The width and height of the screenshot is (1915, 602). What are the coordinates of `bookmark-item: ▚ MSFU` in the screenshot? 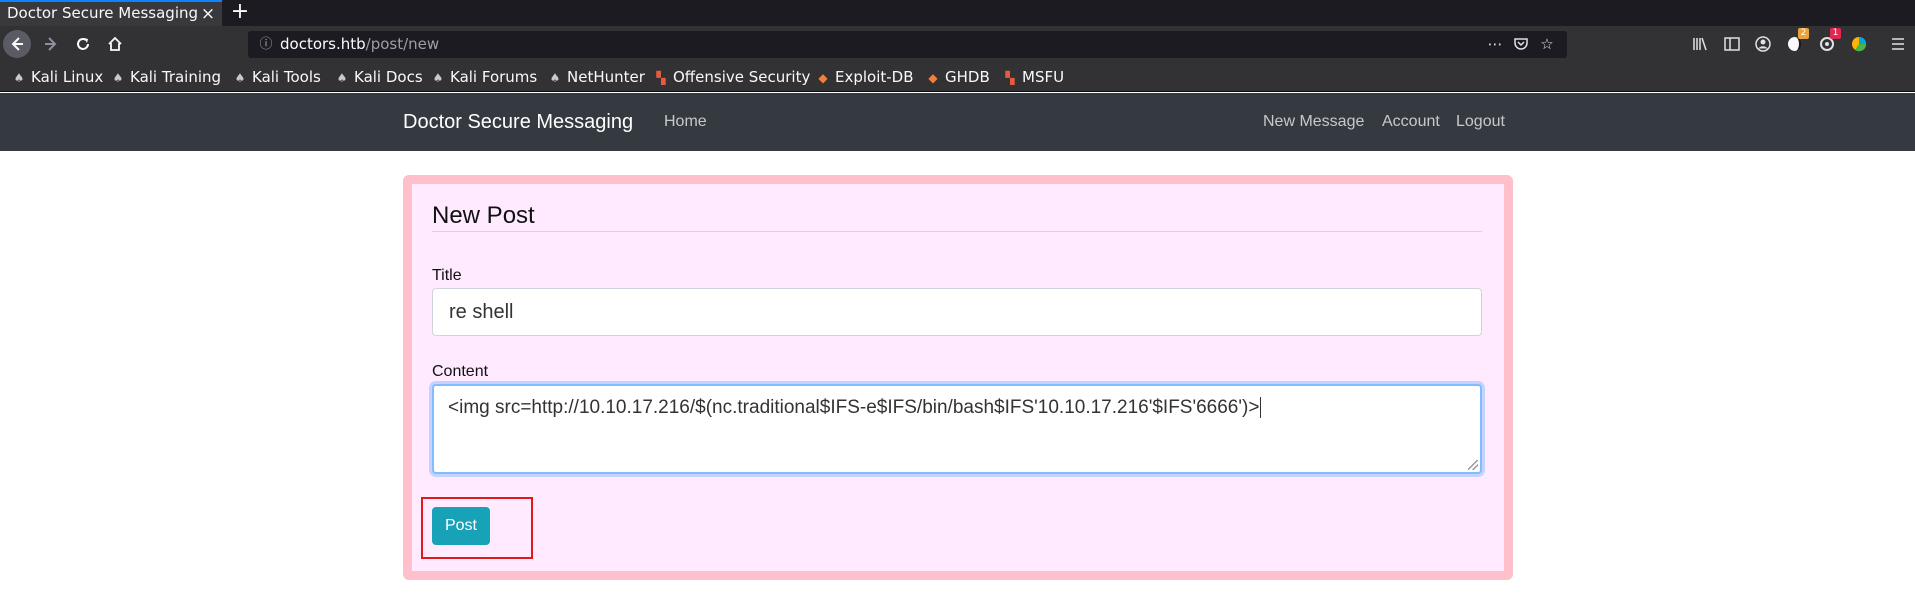 It's located at (1033, 77).